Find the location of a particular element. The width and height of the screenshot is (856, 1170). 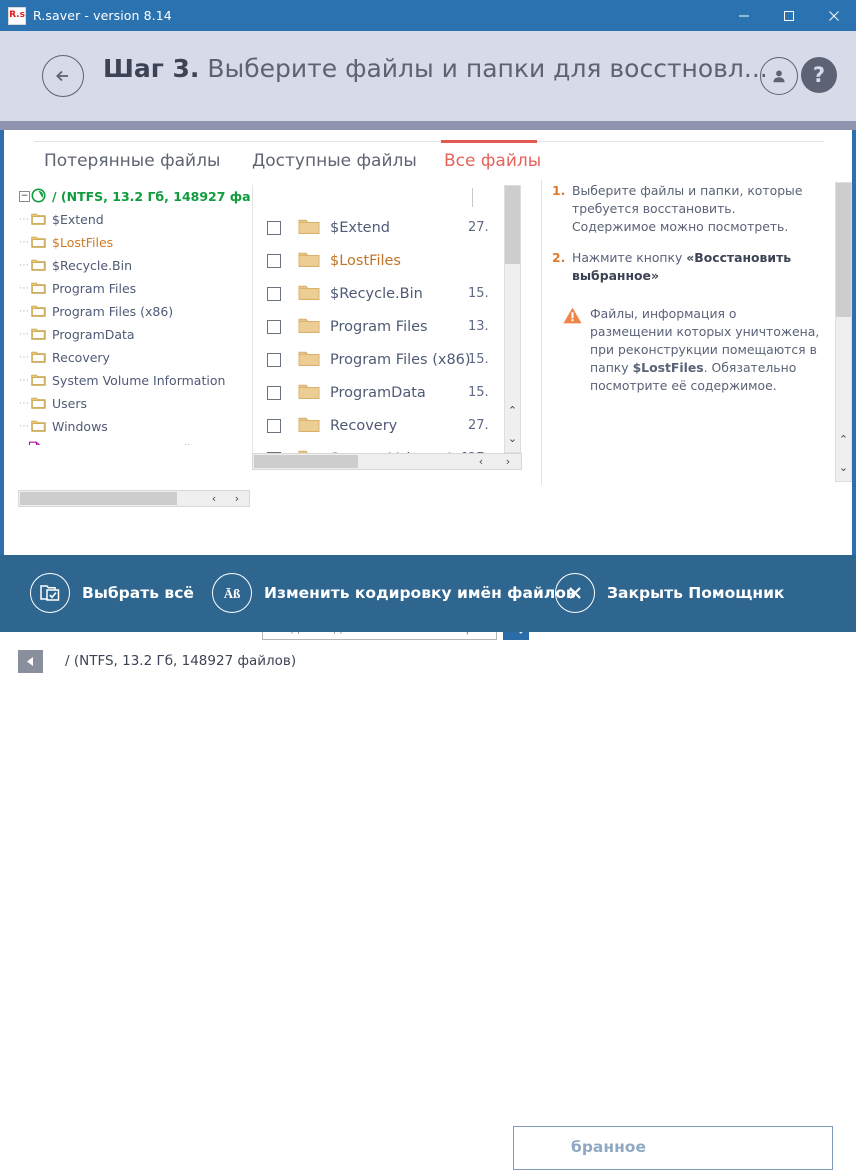

document-icon is located at coordinates (34, 443).